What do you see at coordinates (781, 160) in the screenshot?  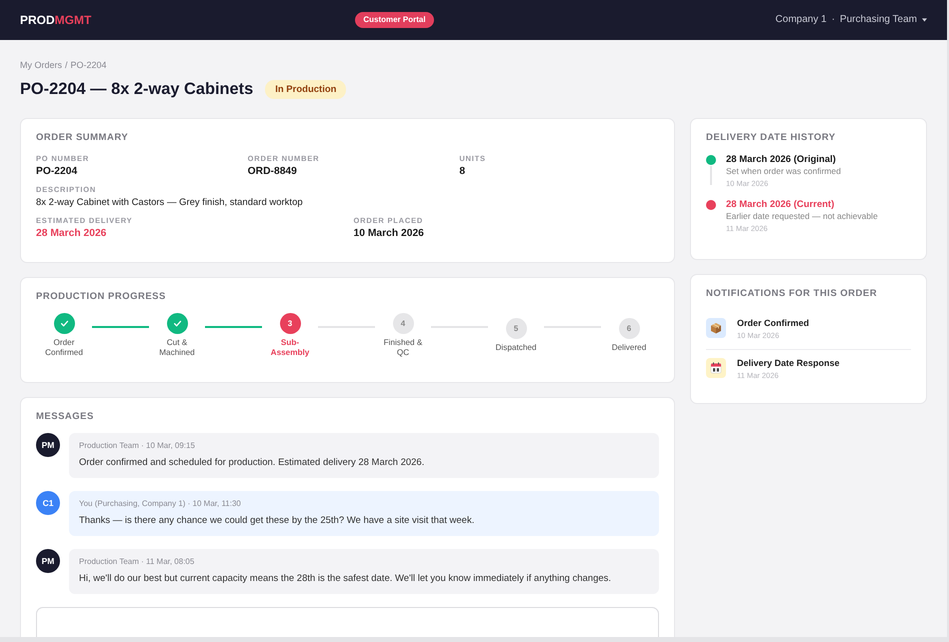 I see `history-date: 28 March 2026 (Original)` at bounding box center [781, 160].